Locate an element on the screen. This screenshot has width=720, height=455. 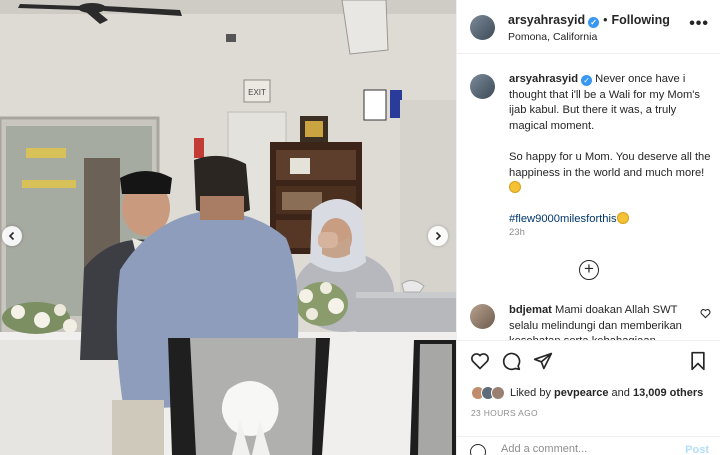
commenter-username: bdjemat is located at coordinates (530, 310).